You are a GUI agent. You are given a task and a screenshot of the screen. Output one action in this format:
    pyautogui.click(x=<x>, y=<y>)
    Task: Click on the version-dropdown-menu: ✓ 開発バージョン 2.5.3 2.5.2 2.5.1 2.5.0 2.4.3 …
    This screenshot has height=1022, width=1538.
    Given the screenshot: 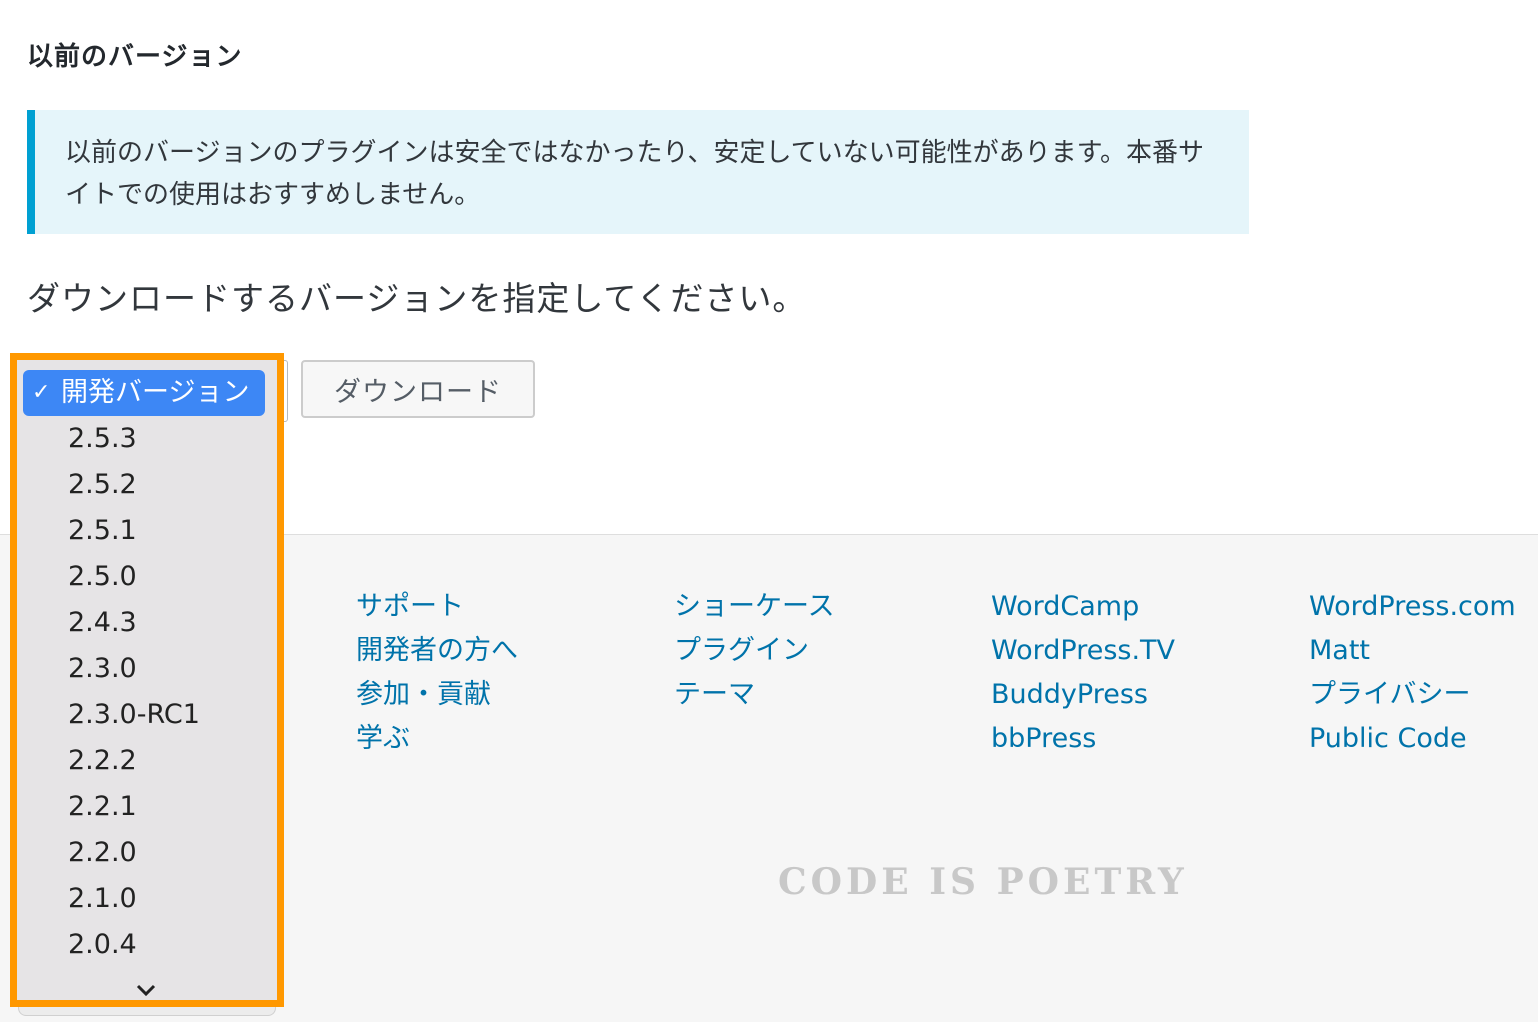 What is the action you would take?
    pyautogui.click(x=147, y=680)
    